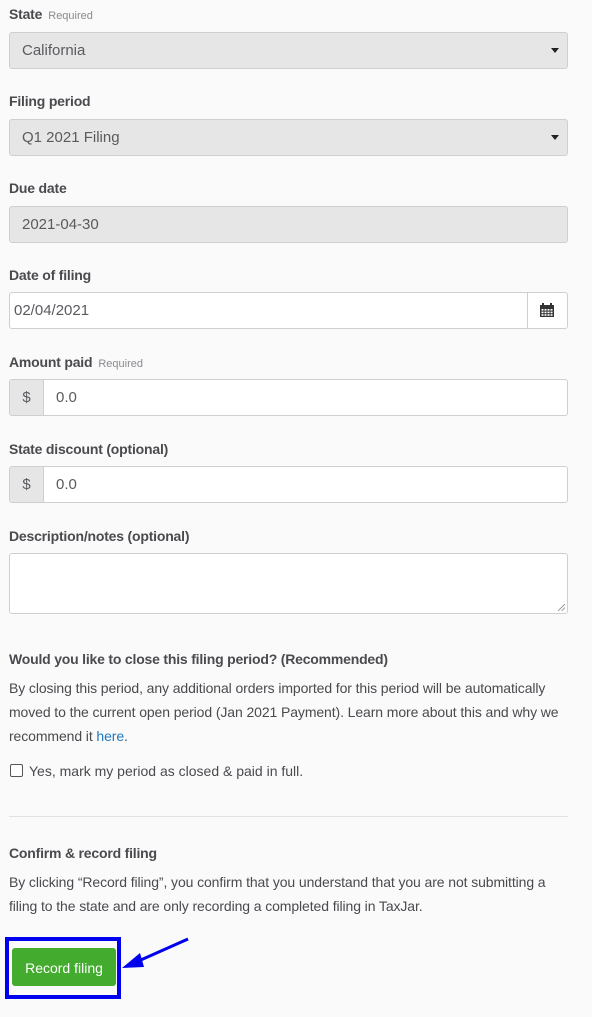  Describe the element at coordinates (288, 583) in the screenshot. I see `notes-textarea` at that location.